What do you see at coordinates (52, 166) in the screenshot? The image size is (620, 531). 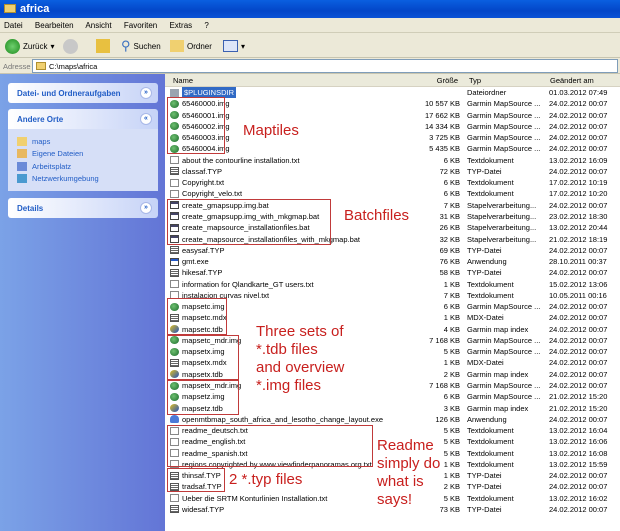 I see `place-label: Arbeitsplatz` at bounding box center [52, 166].